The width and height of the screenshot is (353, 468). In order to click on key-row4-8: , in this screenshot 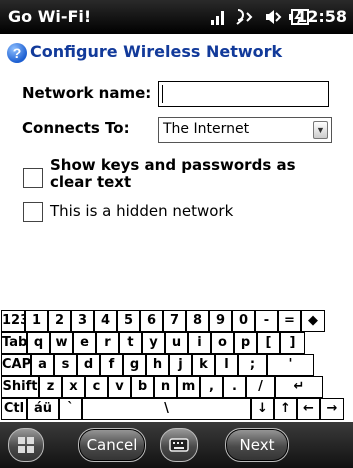, I will do `click(211, 387)`.